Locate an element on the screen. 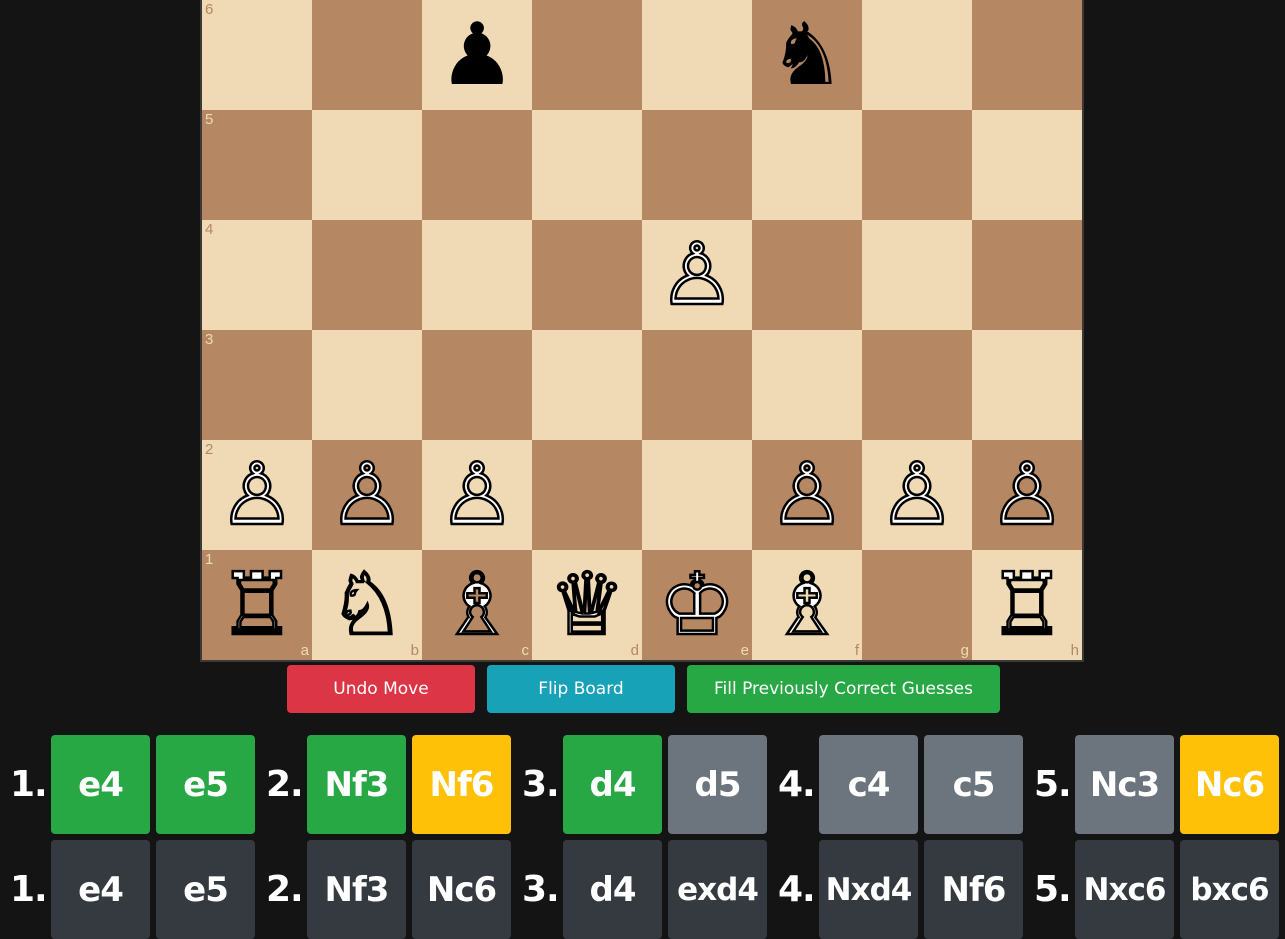 This screenshot has height=939, width=1285. square-d5 is located at coordinates (587, 165).